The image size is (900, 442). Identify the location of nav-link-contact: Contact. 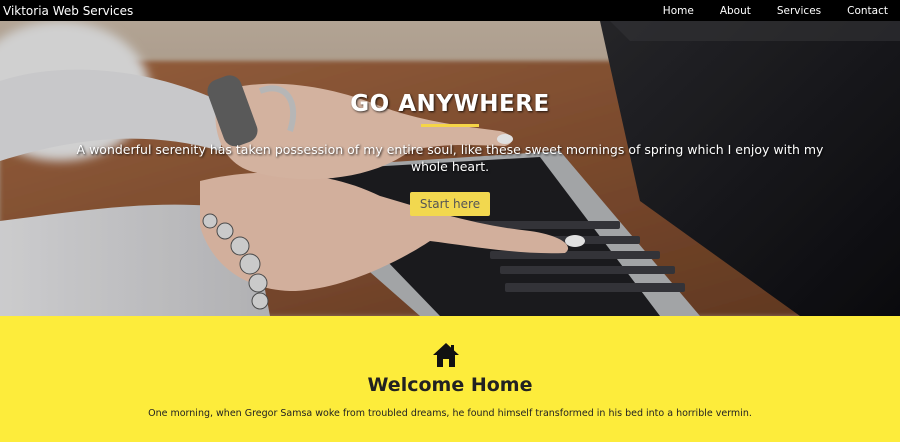
(867, 11).